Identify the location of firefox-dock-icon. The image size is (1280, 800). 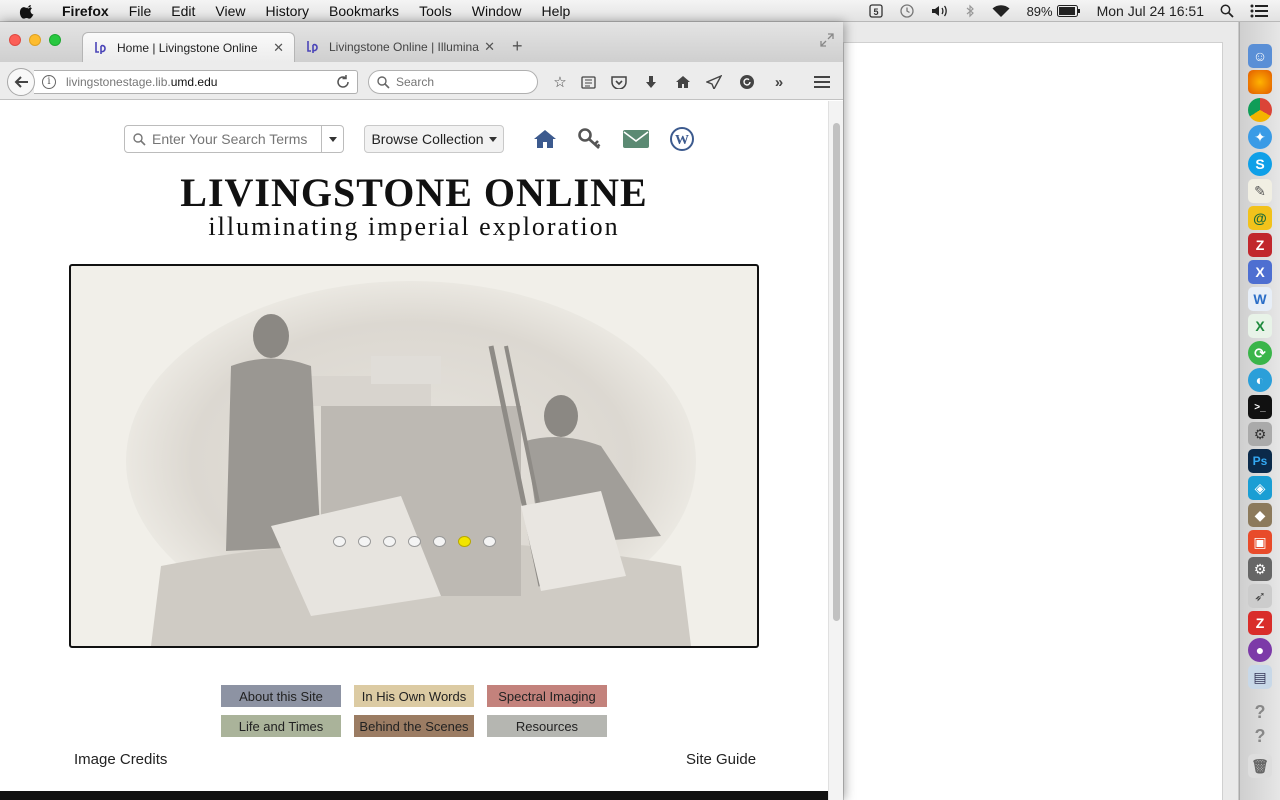
(1260, 82).